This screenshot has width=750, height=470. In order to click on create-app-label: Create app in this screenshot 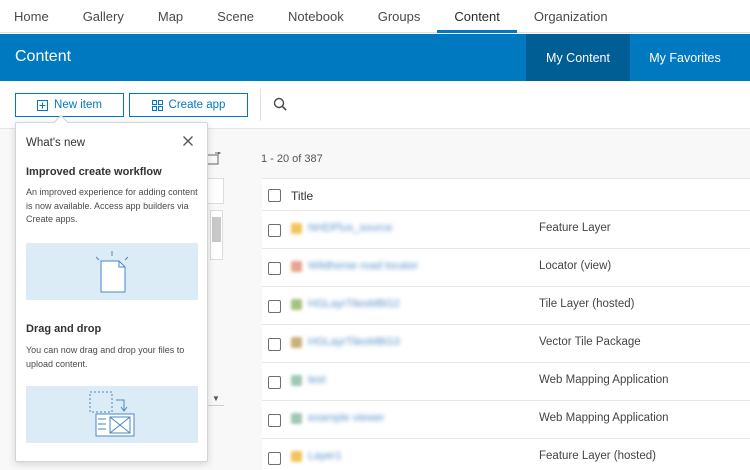, I will do `click(197, 105)`.